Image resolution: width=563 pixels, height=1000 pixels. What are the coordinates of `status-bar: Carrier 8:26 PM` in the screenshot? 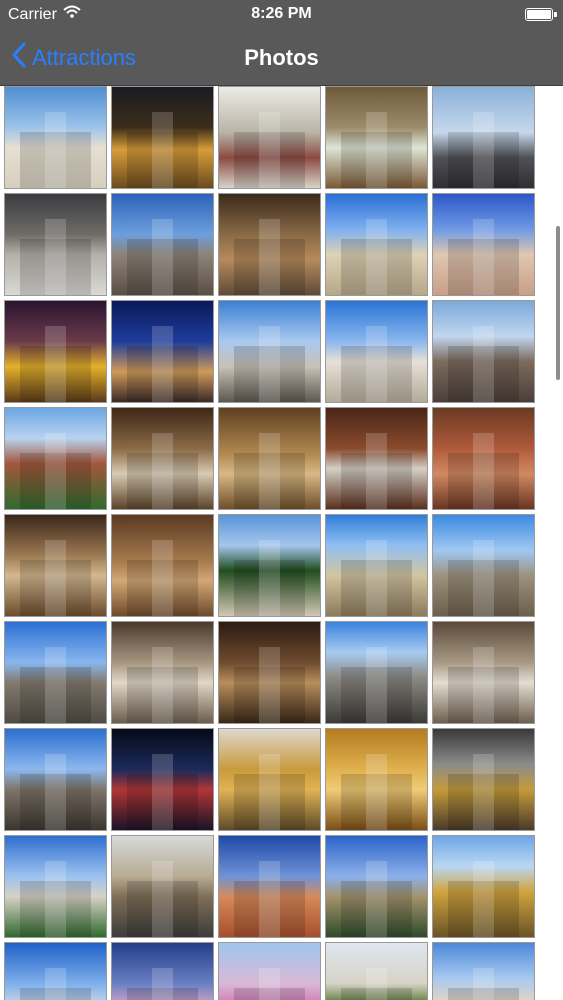 It's located at (281, 15).